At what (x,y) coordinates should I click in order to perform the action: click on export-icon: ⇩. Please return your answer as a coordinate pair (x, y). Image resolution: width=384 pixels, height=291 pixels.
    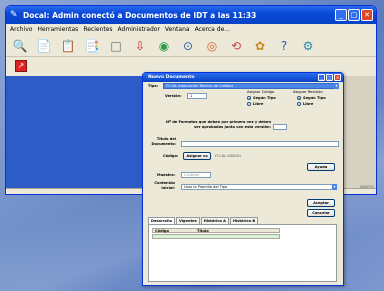
    Looking at the image, I should click on (140, 46).